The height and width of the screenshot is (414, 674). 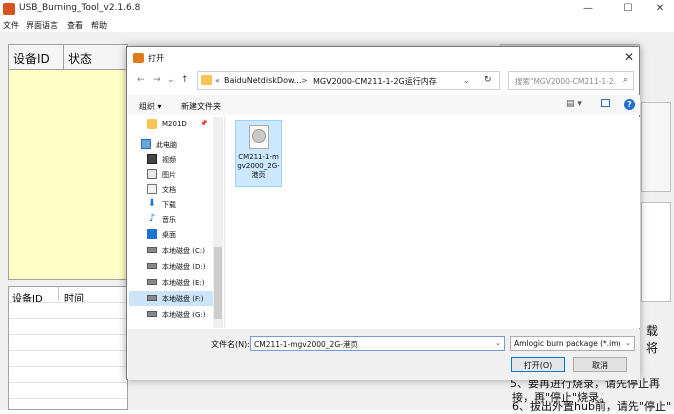 What do you see at coordinates (152, 234) in the screenshot?
I see `desktop-icon` at bounding box center [152, 234].